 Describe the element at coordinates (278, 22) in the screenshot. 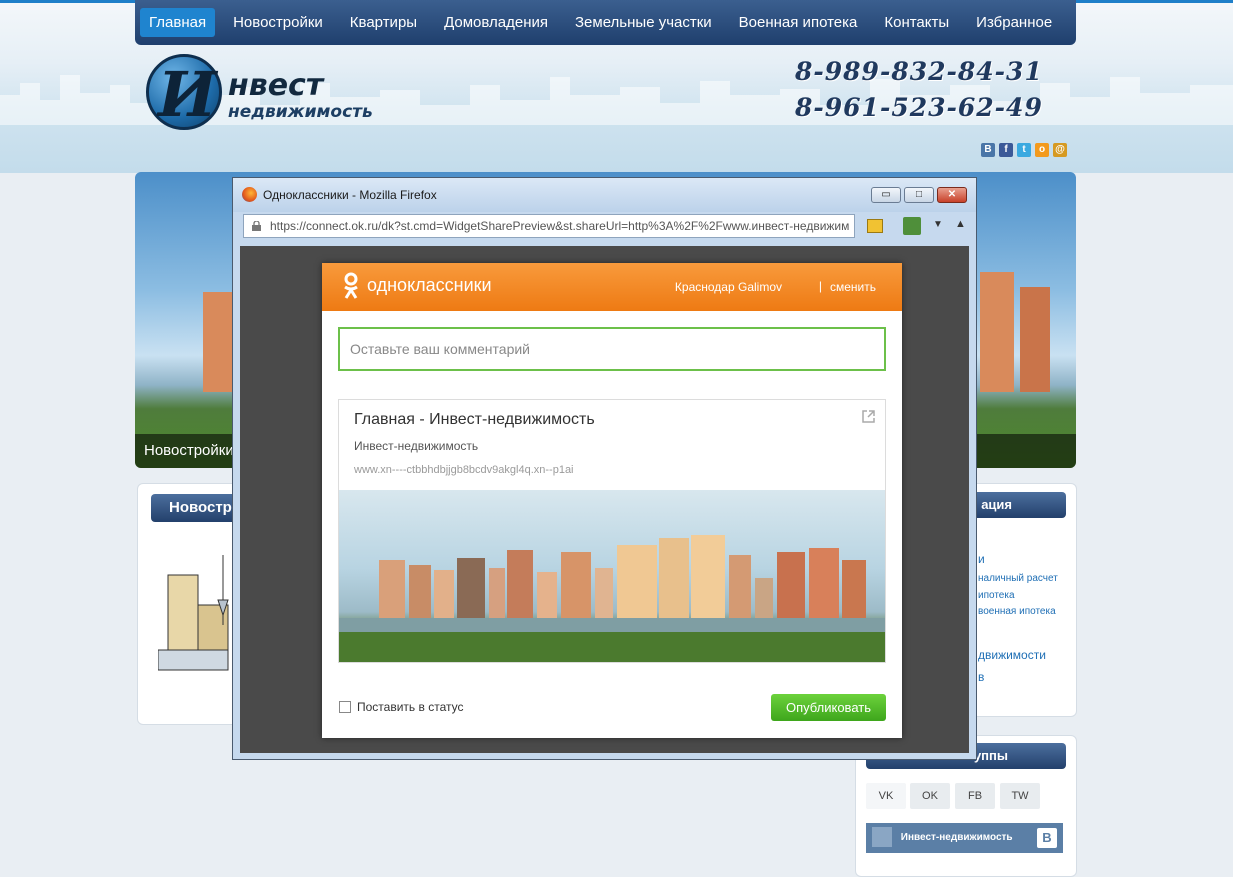

I see `nav-item-new-buildings: Новостройки` at that location.